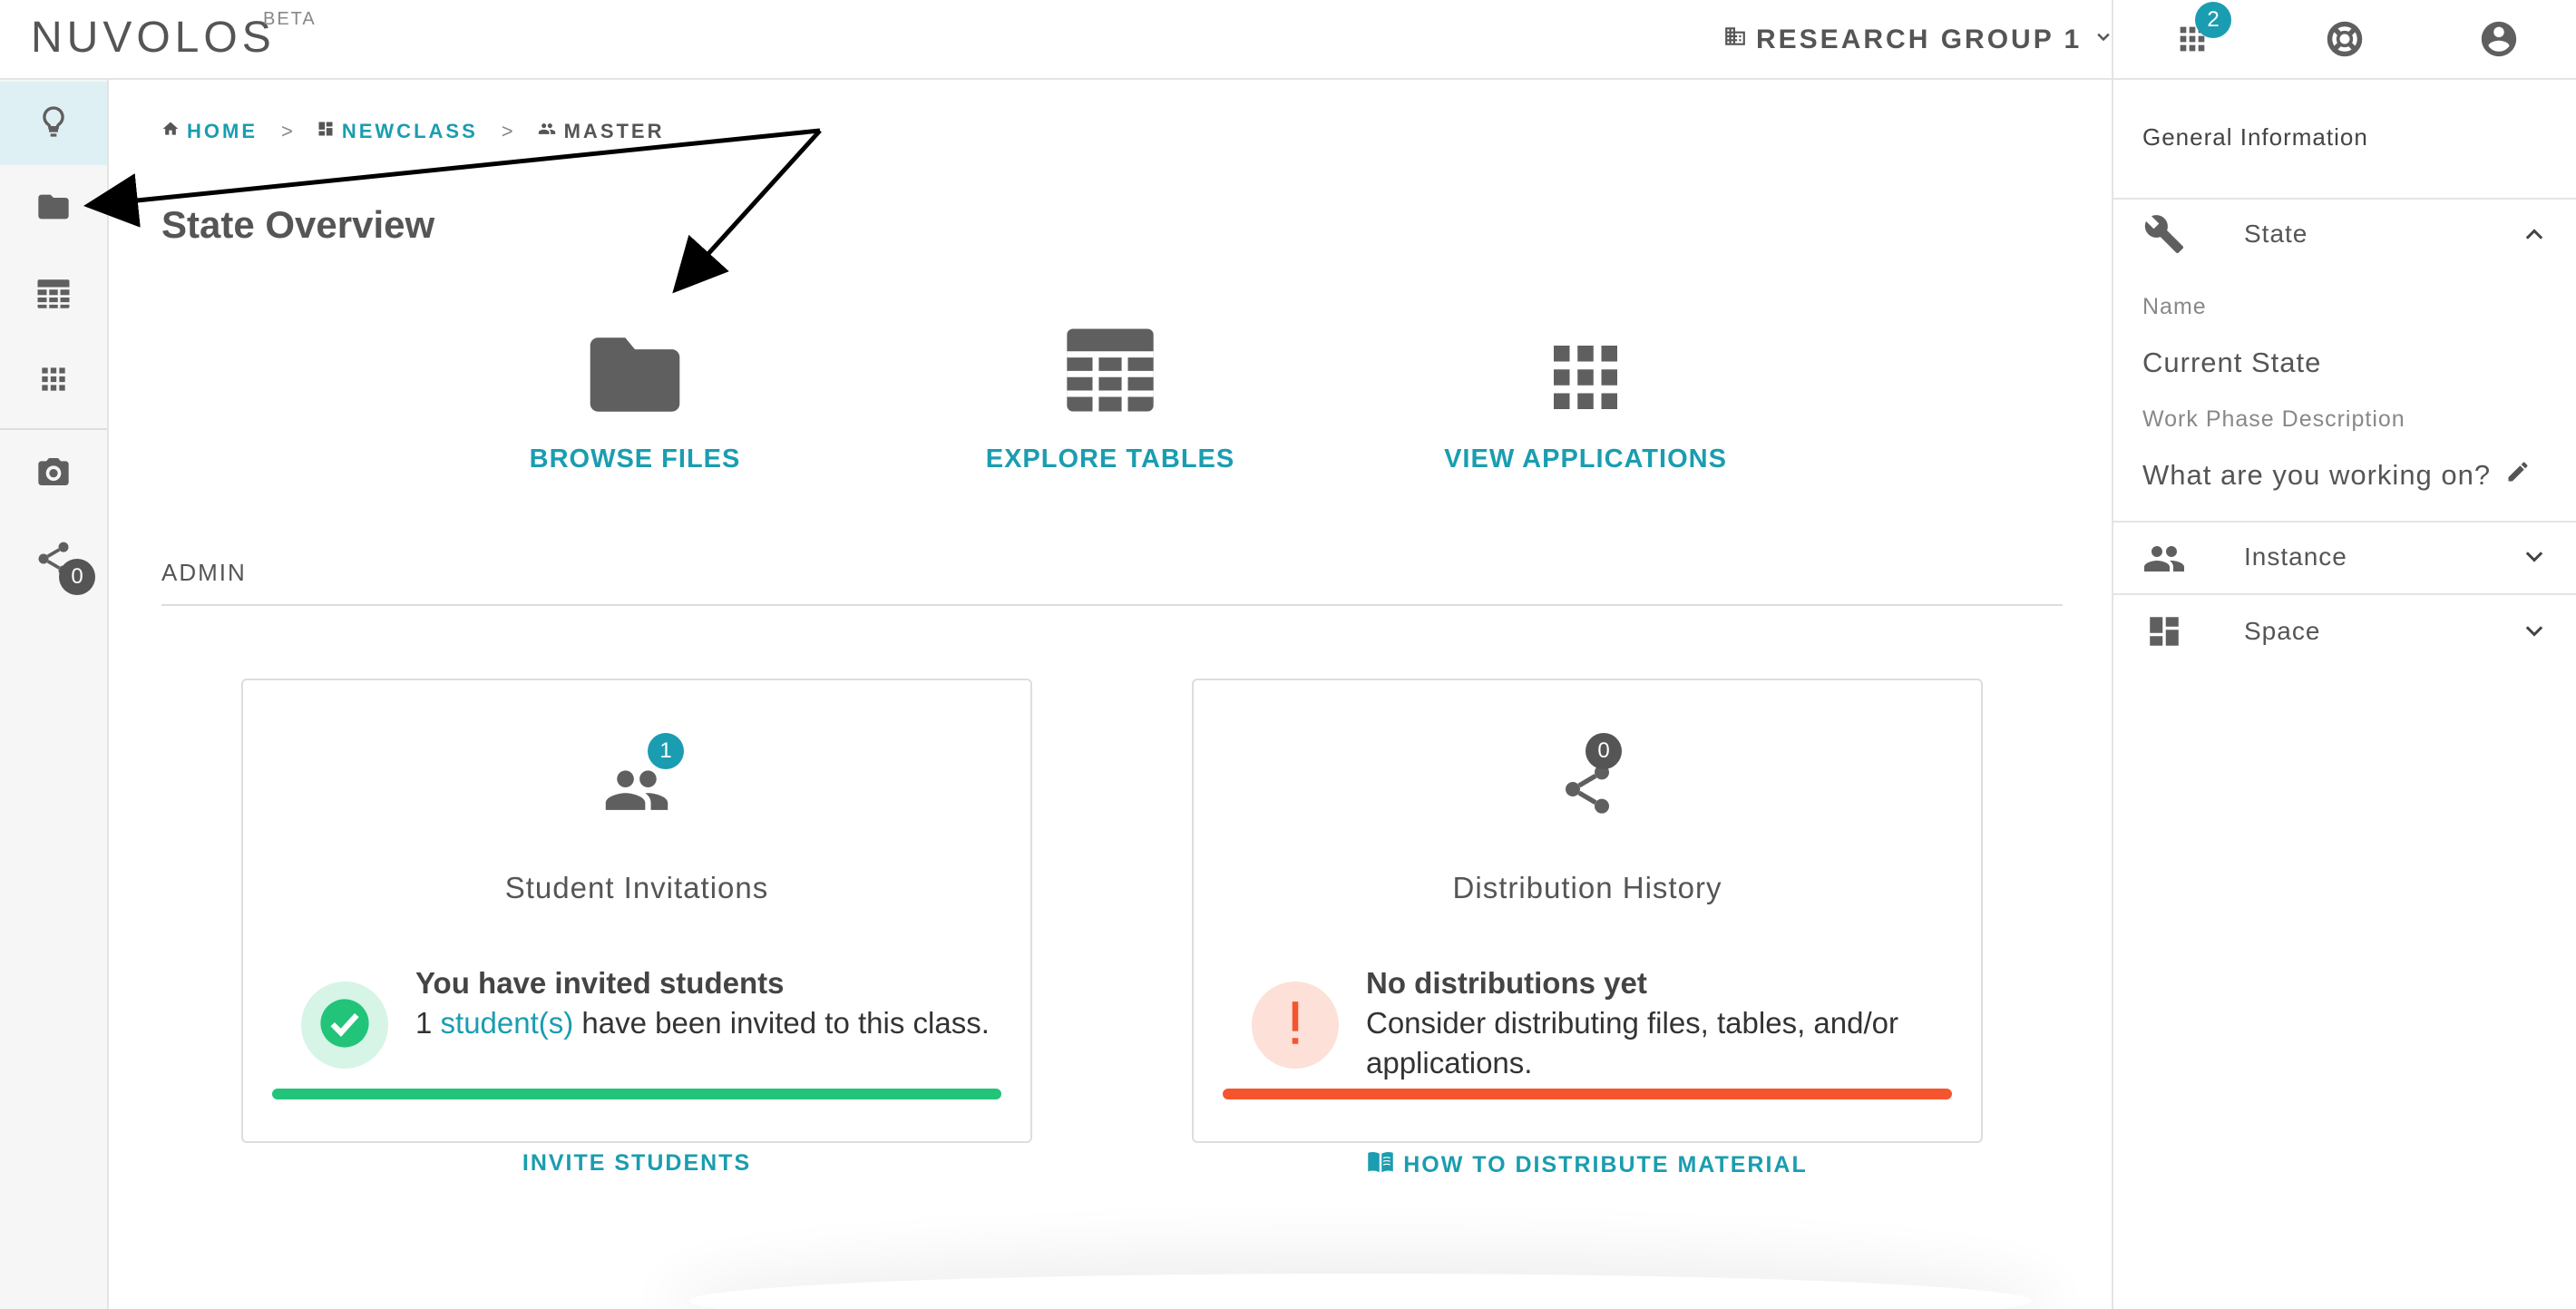 The height and width of the screenshot is (1309, 2576). What do you see at coordinates (636, 887) in the screenshot?
I see `card-title: Student Invitations` at bounding box center [636, 887].